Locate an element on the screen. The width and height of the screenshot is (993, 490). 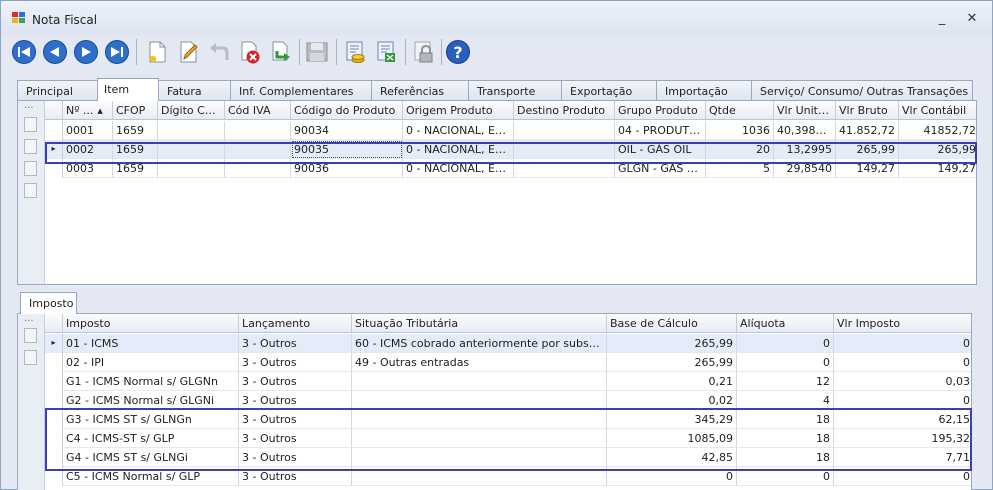
save-button is located at coordinates (317, 52).